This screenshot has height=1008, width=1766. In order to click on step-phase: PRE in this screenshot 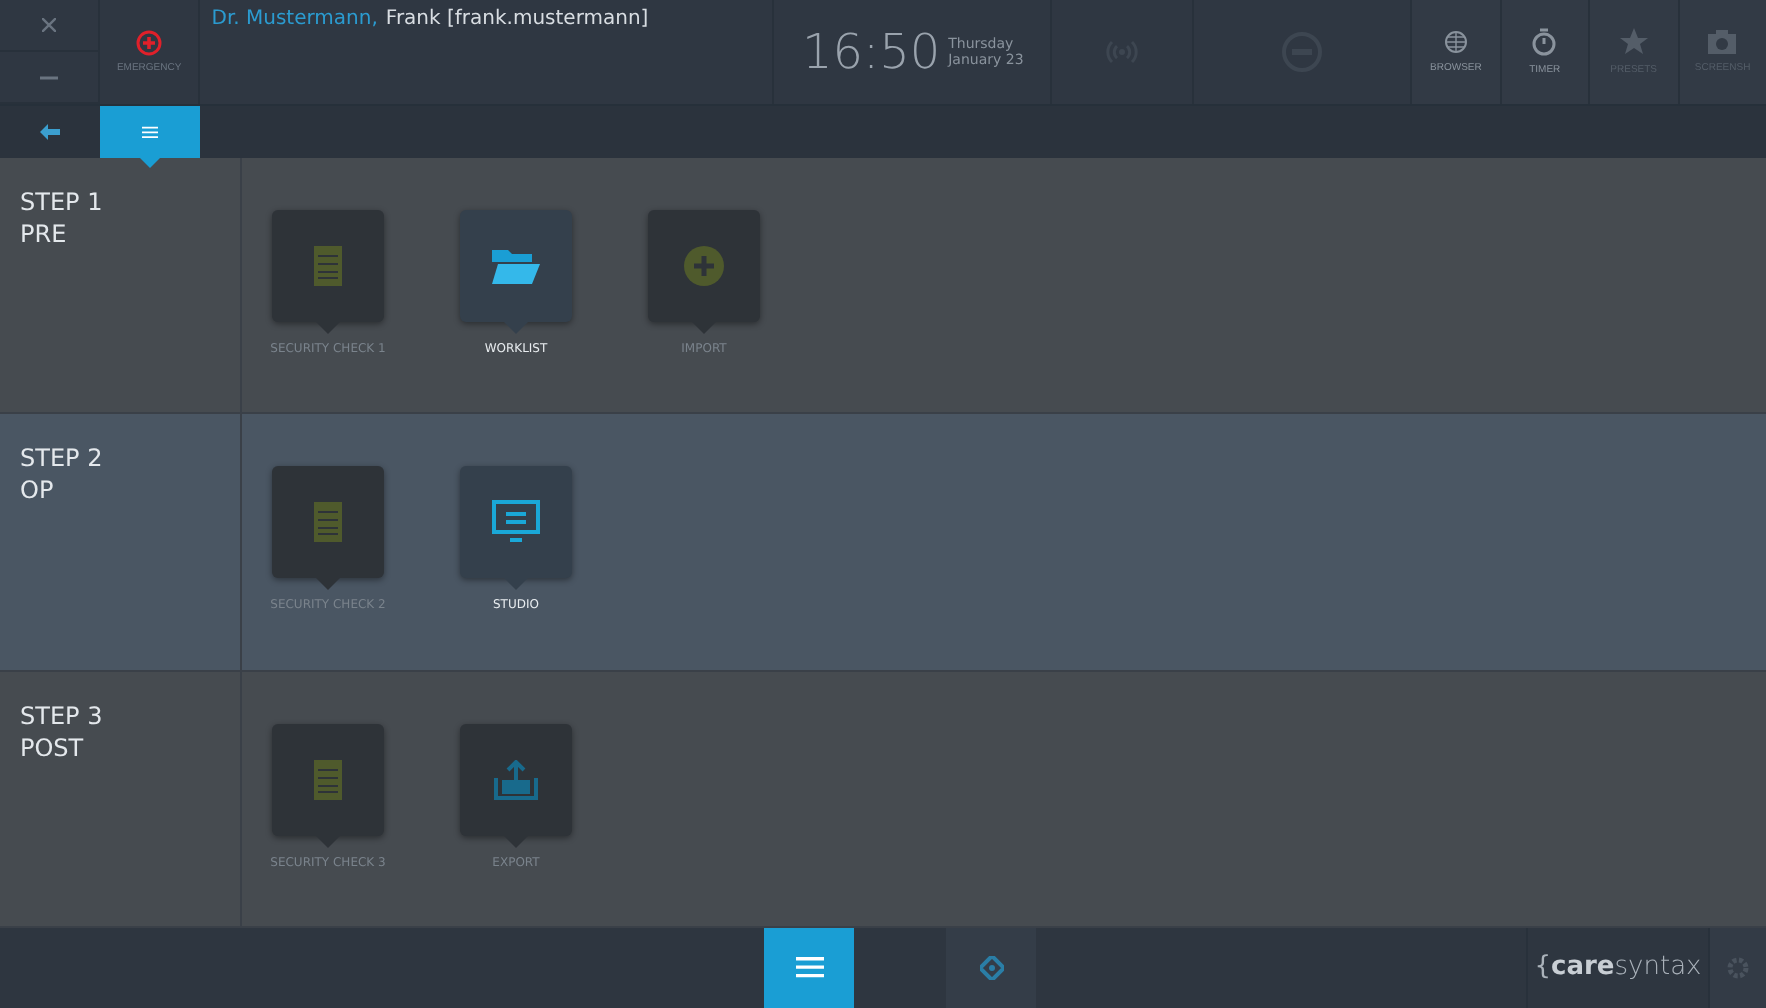, I will do `click(44, 234)`.